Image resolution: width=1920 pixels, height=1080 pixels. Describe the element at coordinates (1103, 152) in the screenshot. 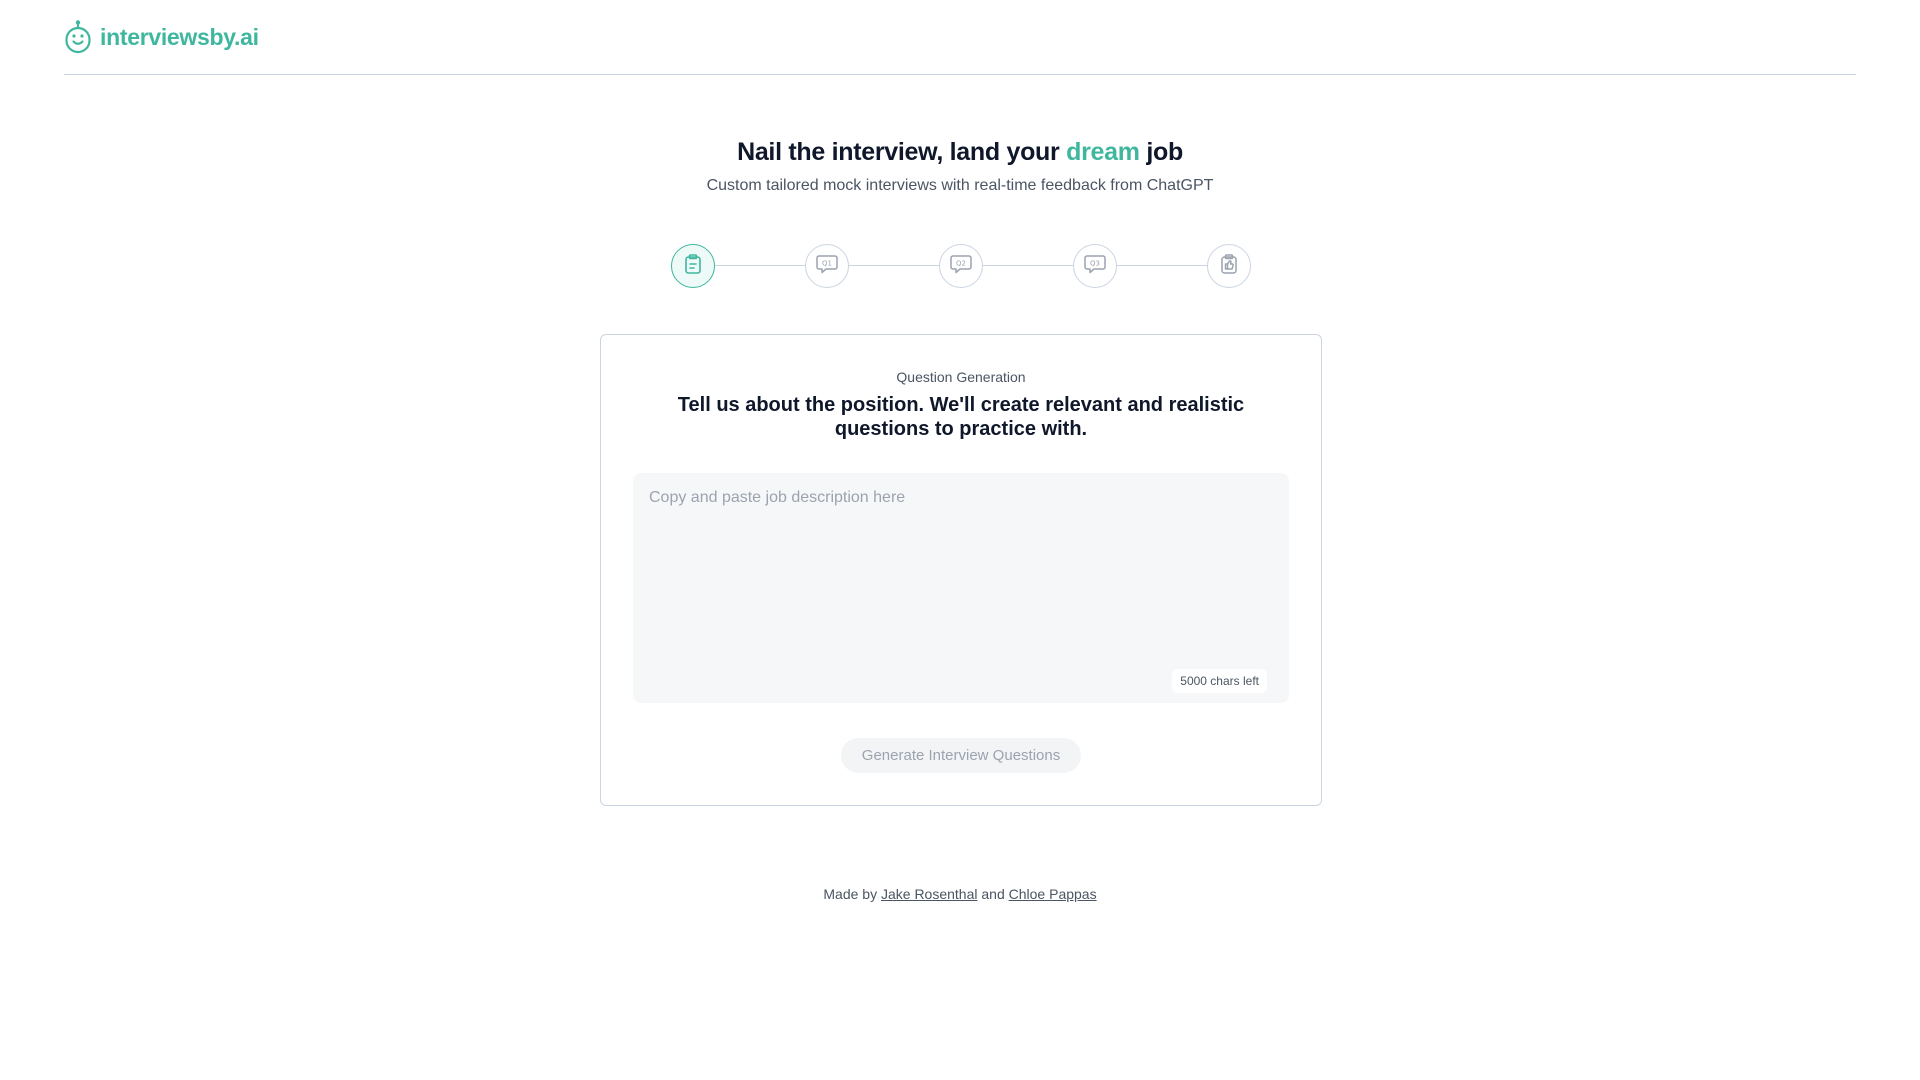

I see `title-accent: dream` at that location.